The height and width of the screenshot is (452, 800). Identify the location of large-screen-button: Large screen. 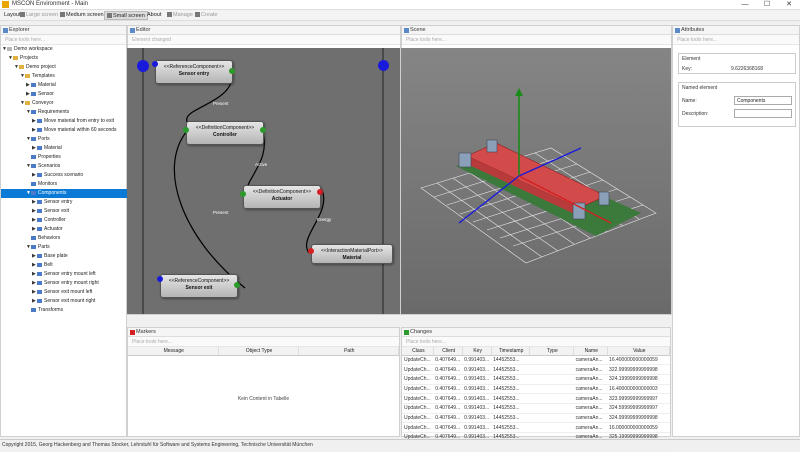
(39, 15).